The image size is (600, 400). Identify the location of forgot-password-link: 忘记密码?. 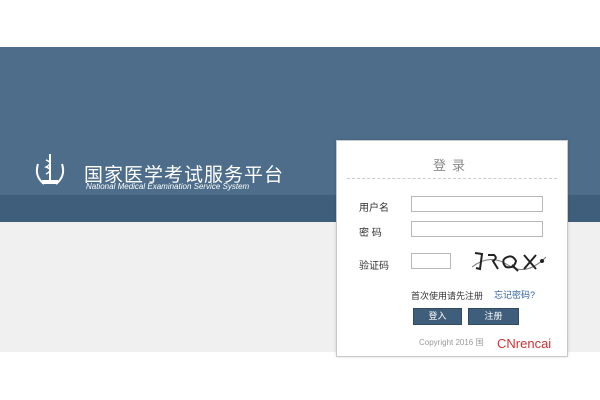
(514, 294).